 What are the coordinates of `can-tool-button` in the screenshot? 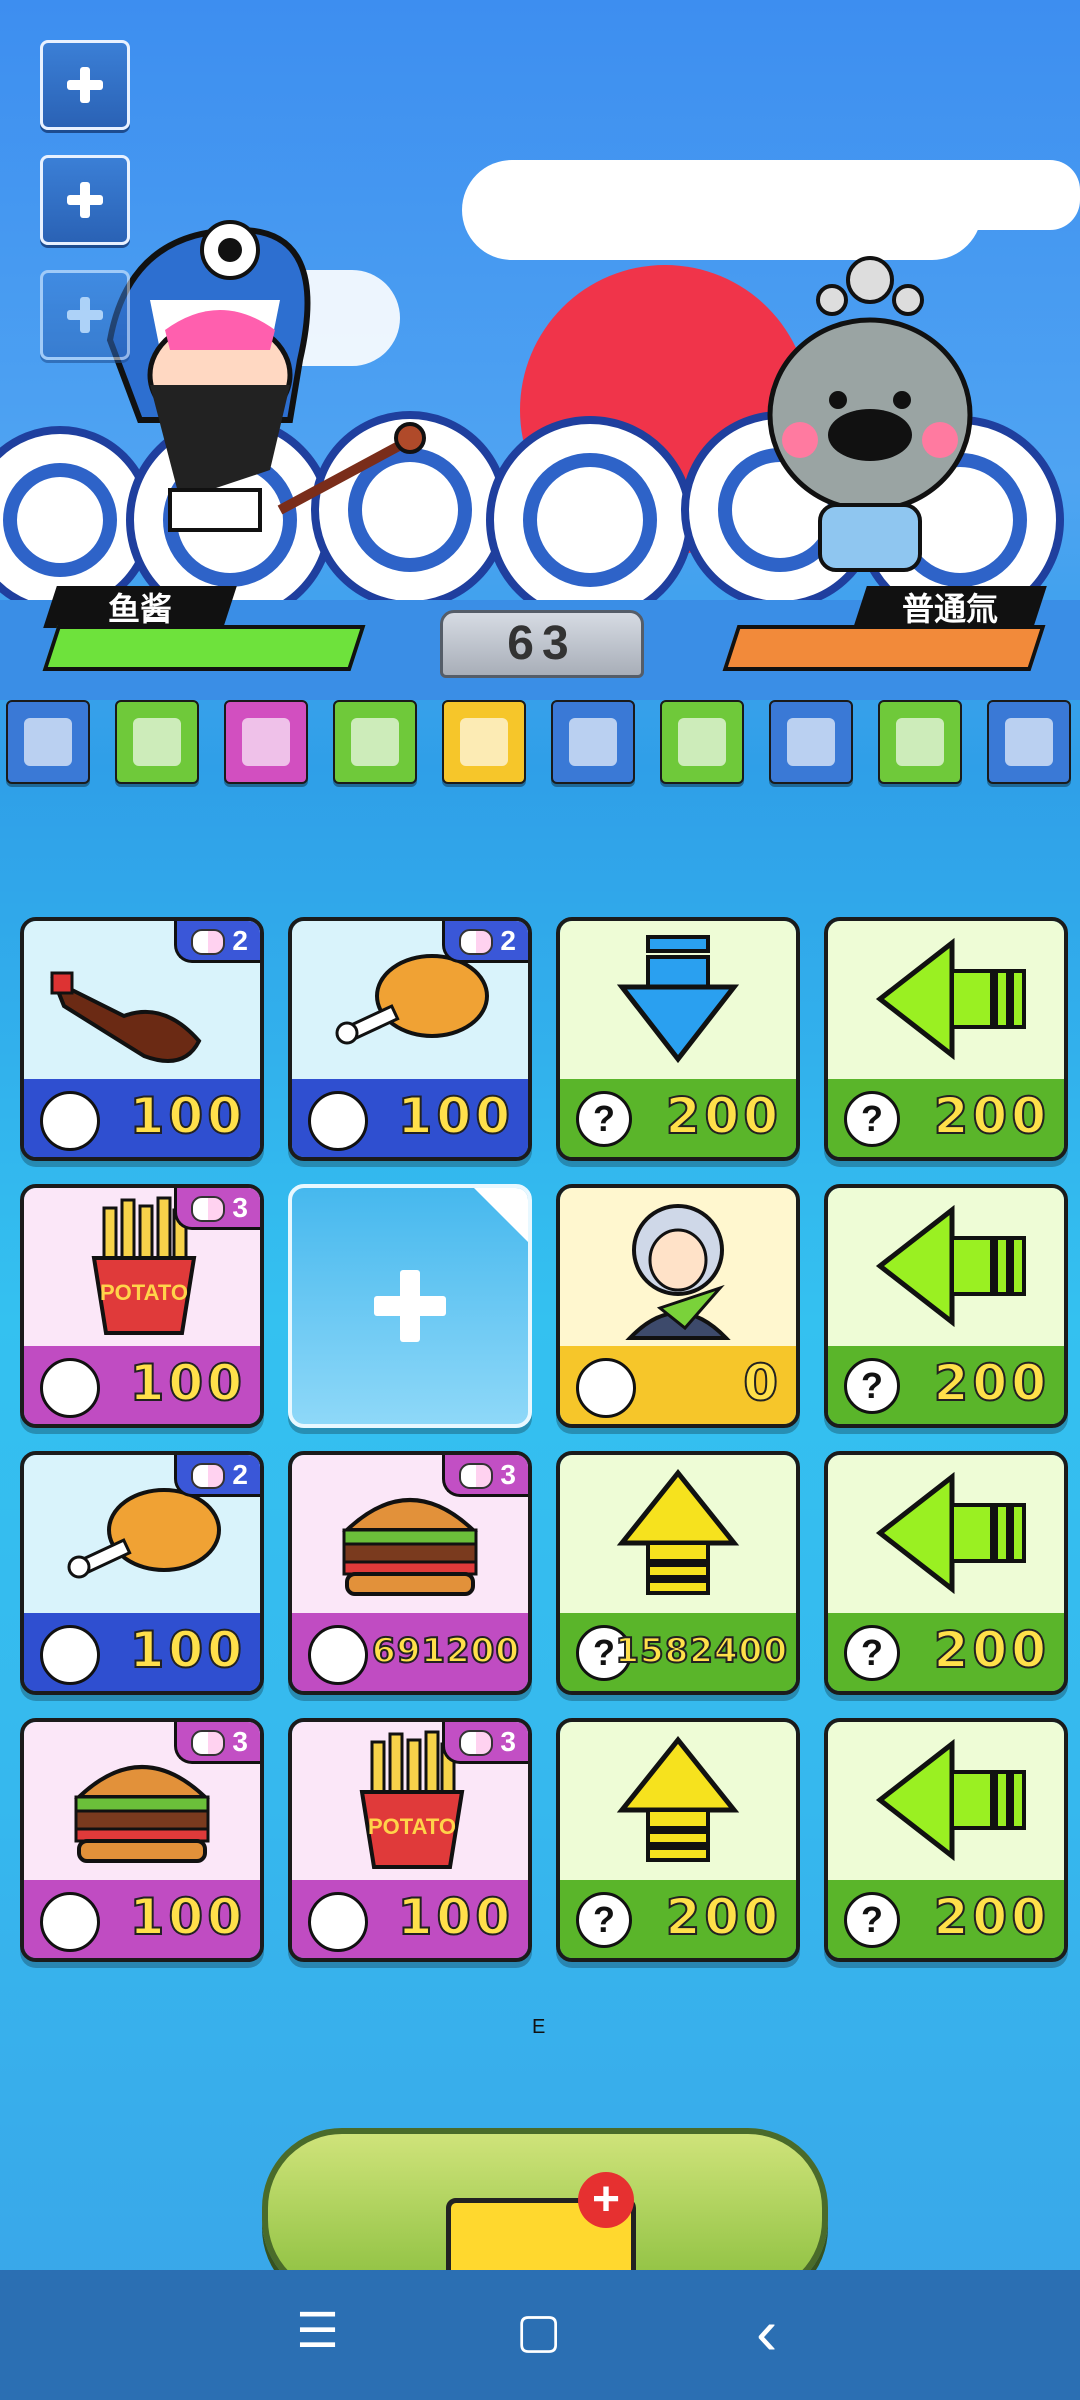 It's located at (1029, 742).